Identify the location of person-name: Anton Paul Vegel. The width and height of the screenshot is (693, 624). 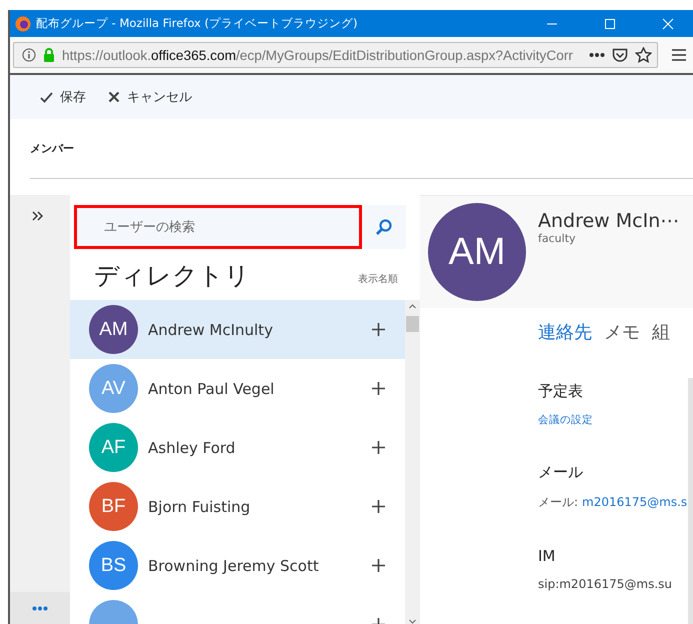
(211, 389).